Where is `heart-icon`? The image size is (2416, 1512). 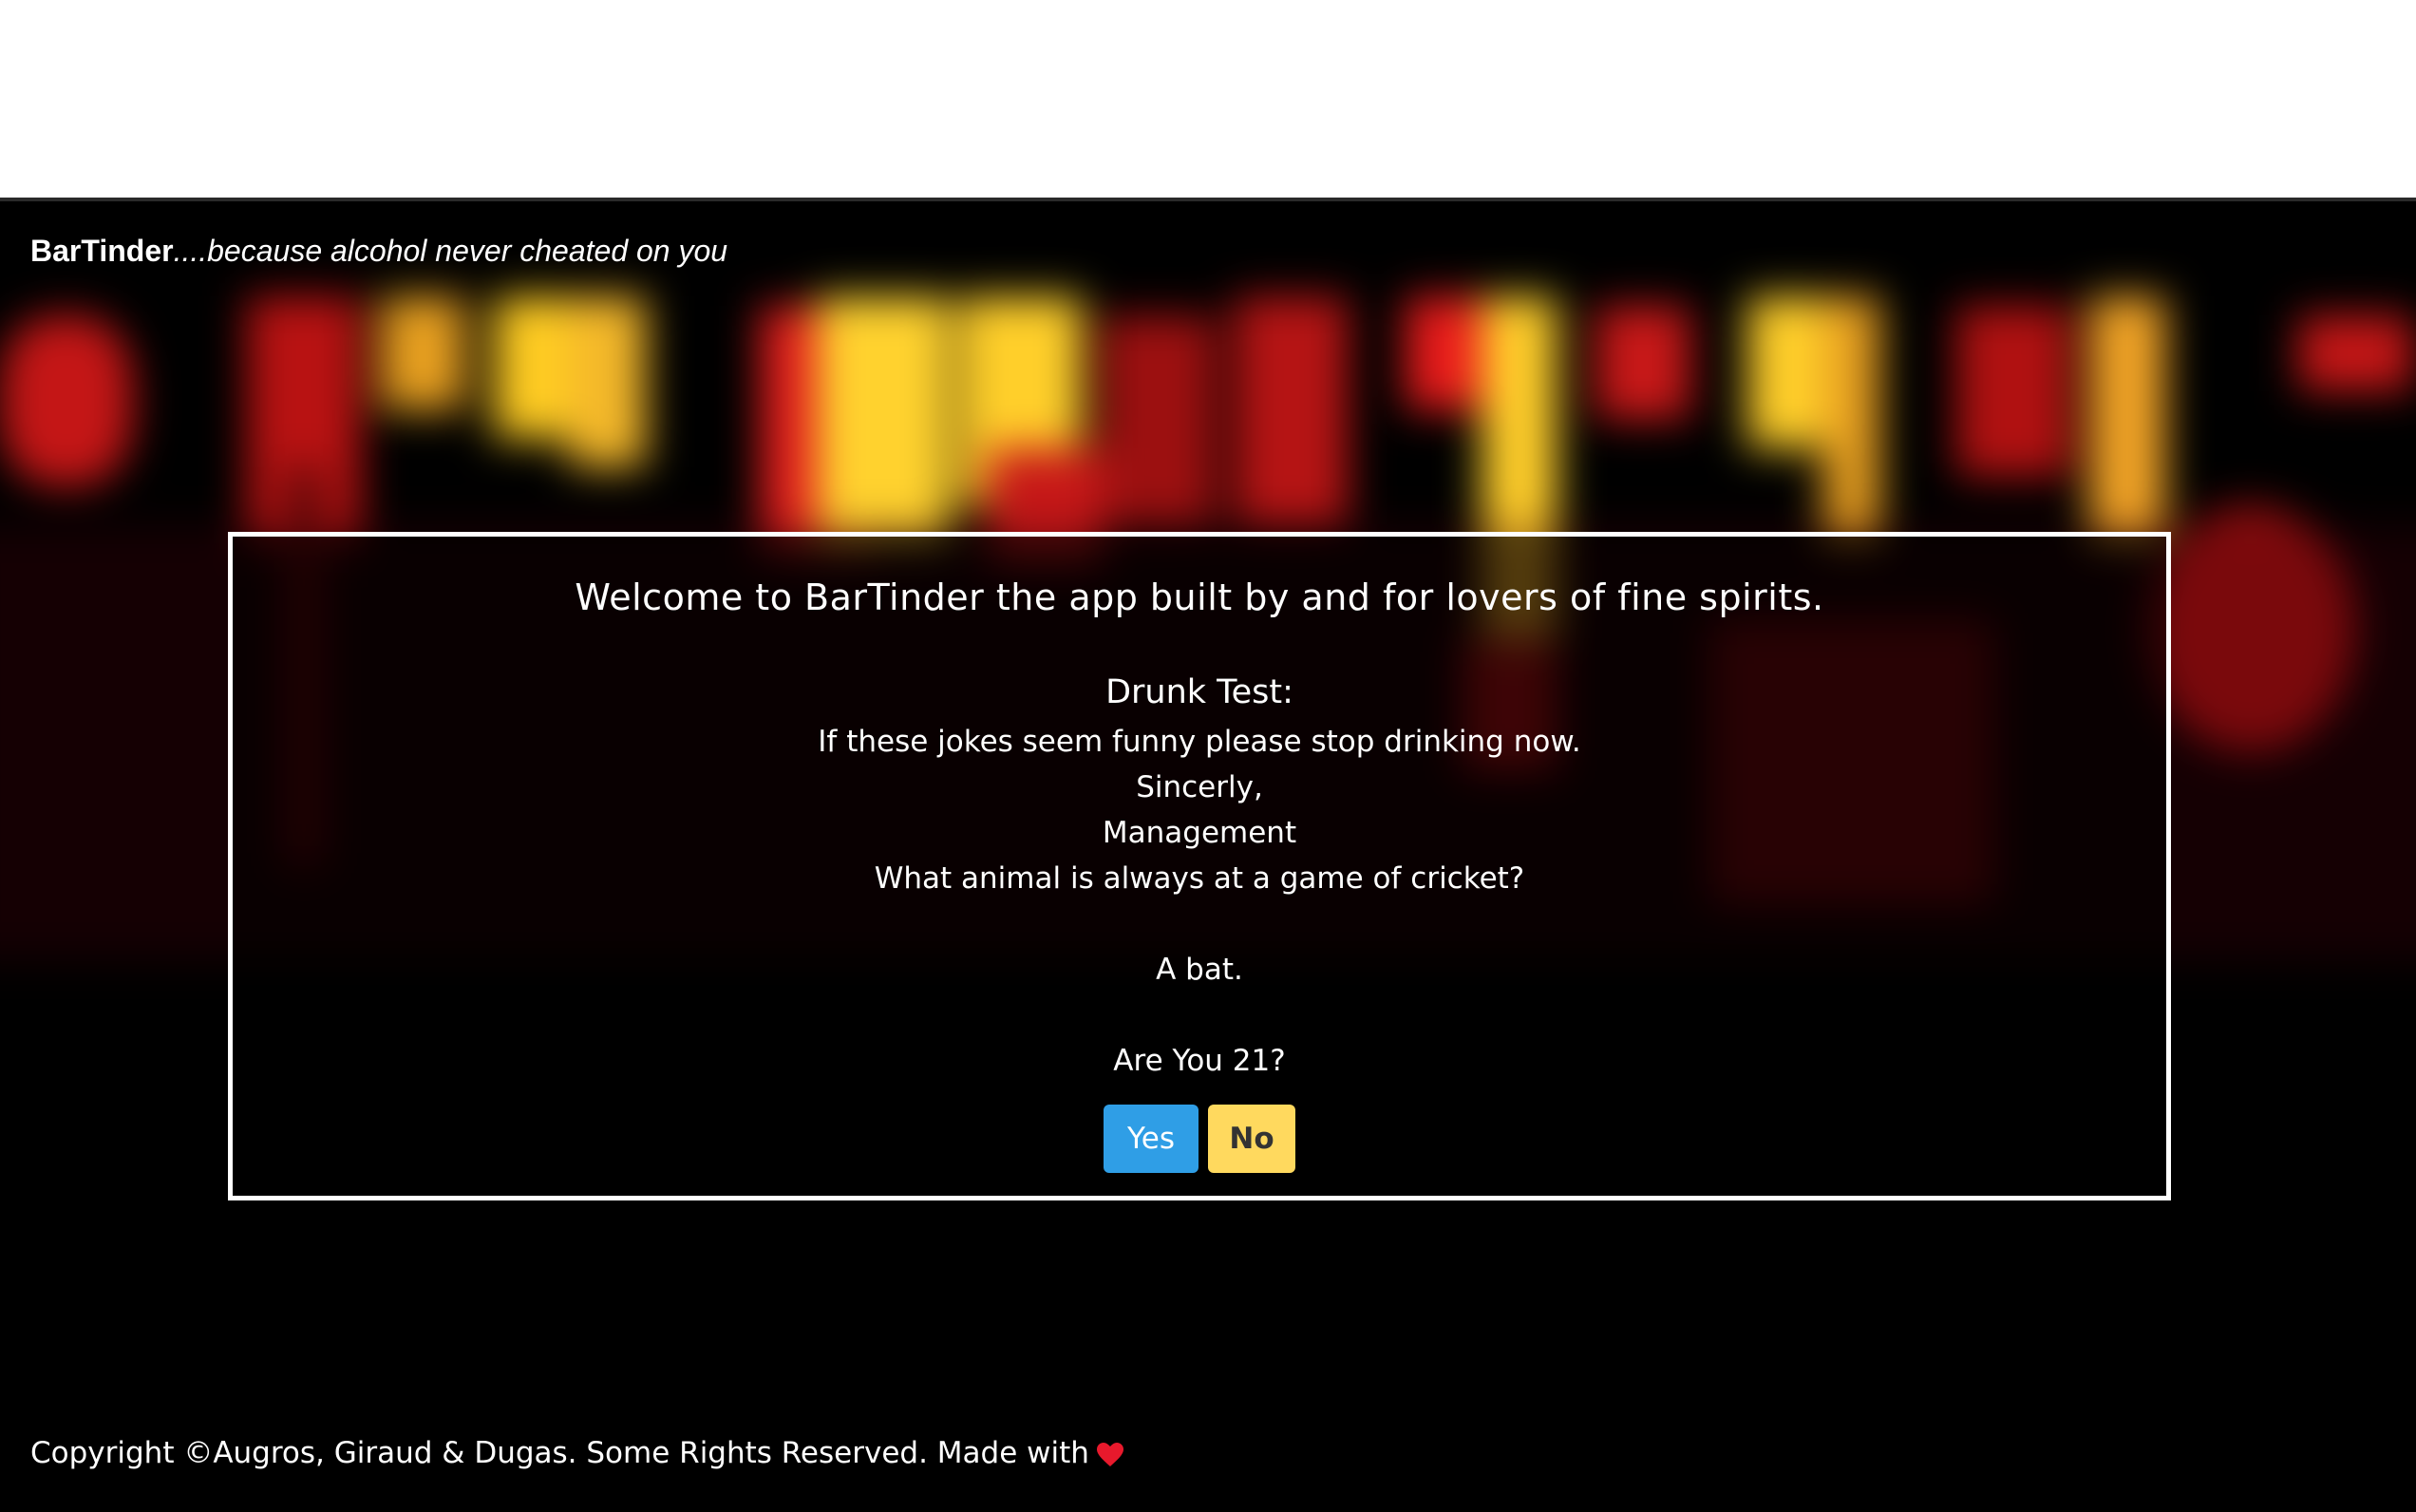 heart-icon is located at coordinates (1109, 1454).